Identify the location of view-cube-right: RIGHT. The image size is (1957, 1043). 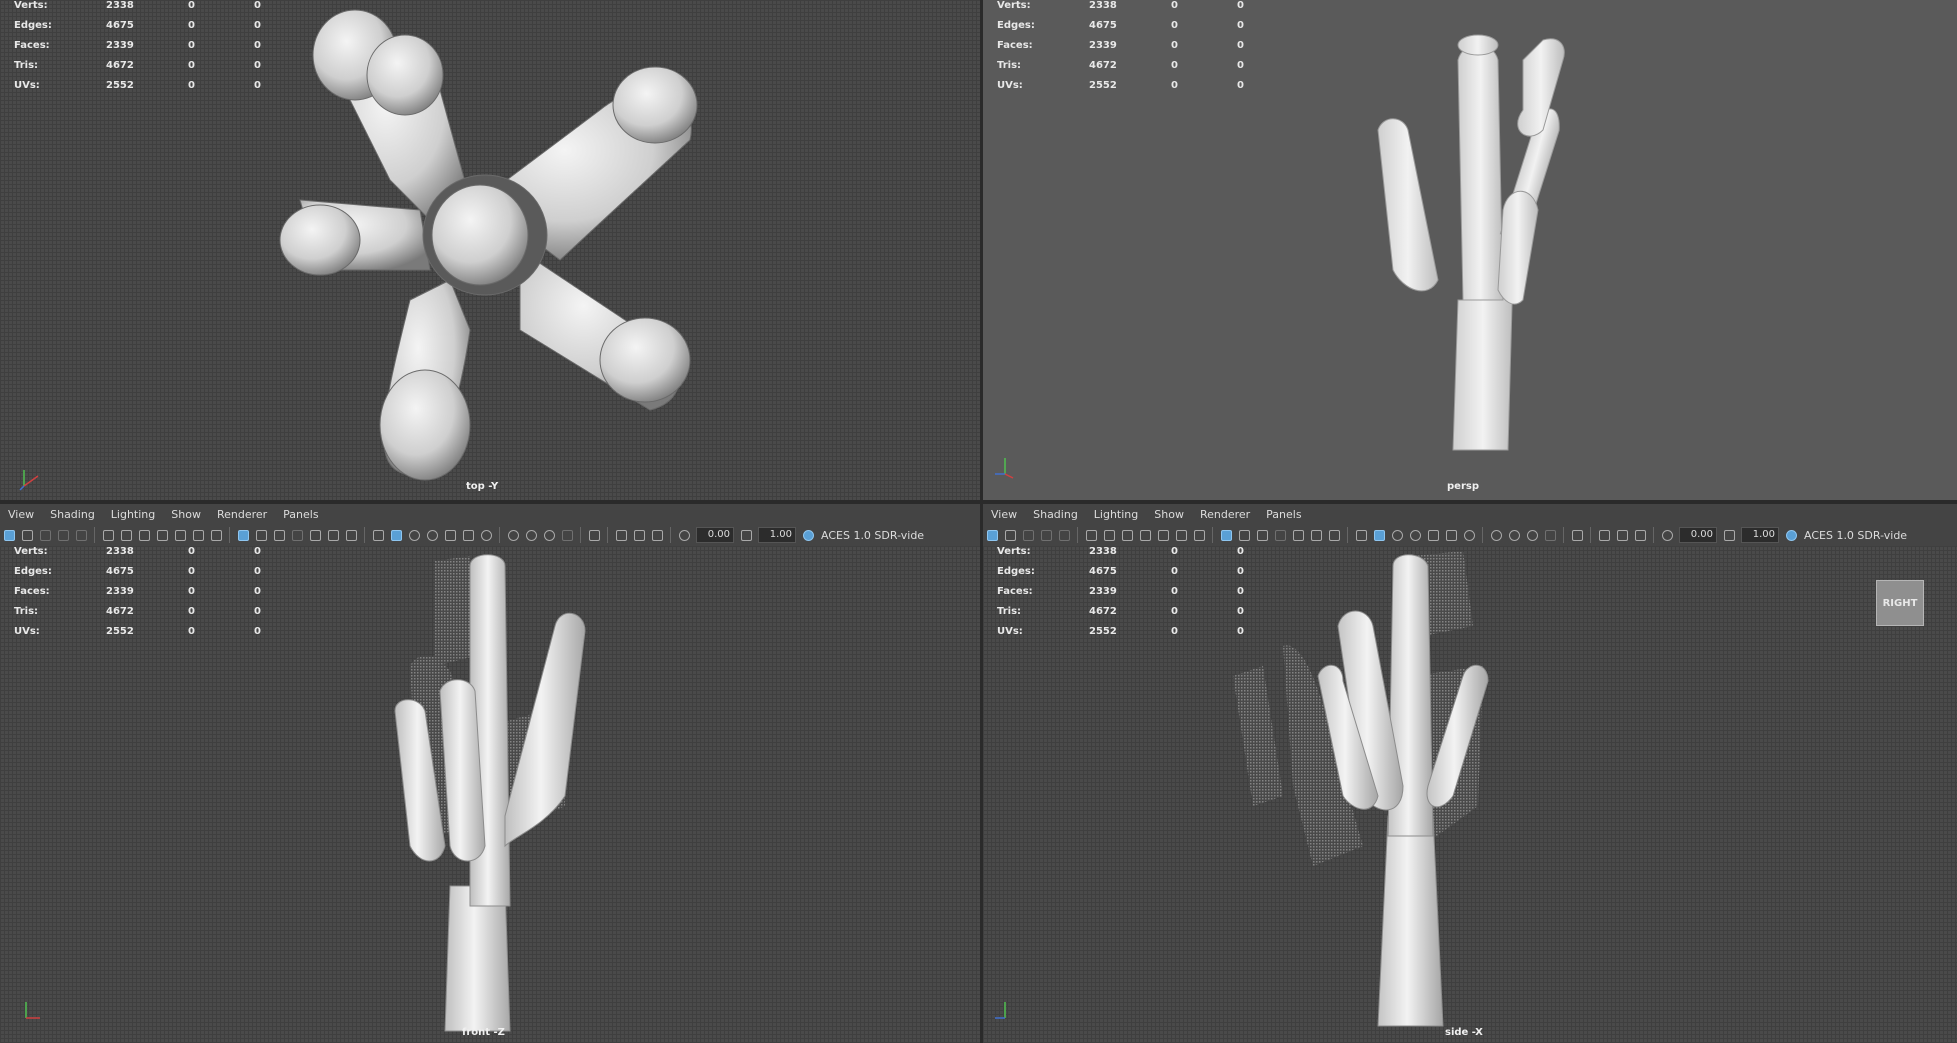
(1900, 603).